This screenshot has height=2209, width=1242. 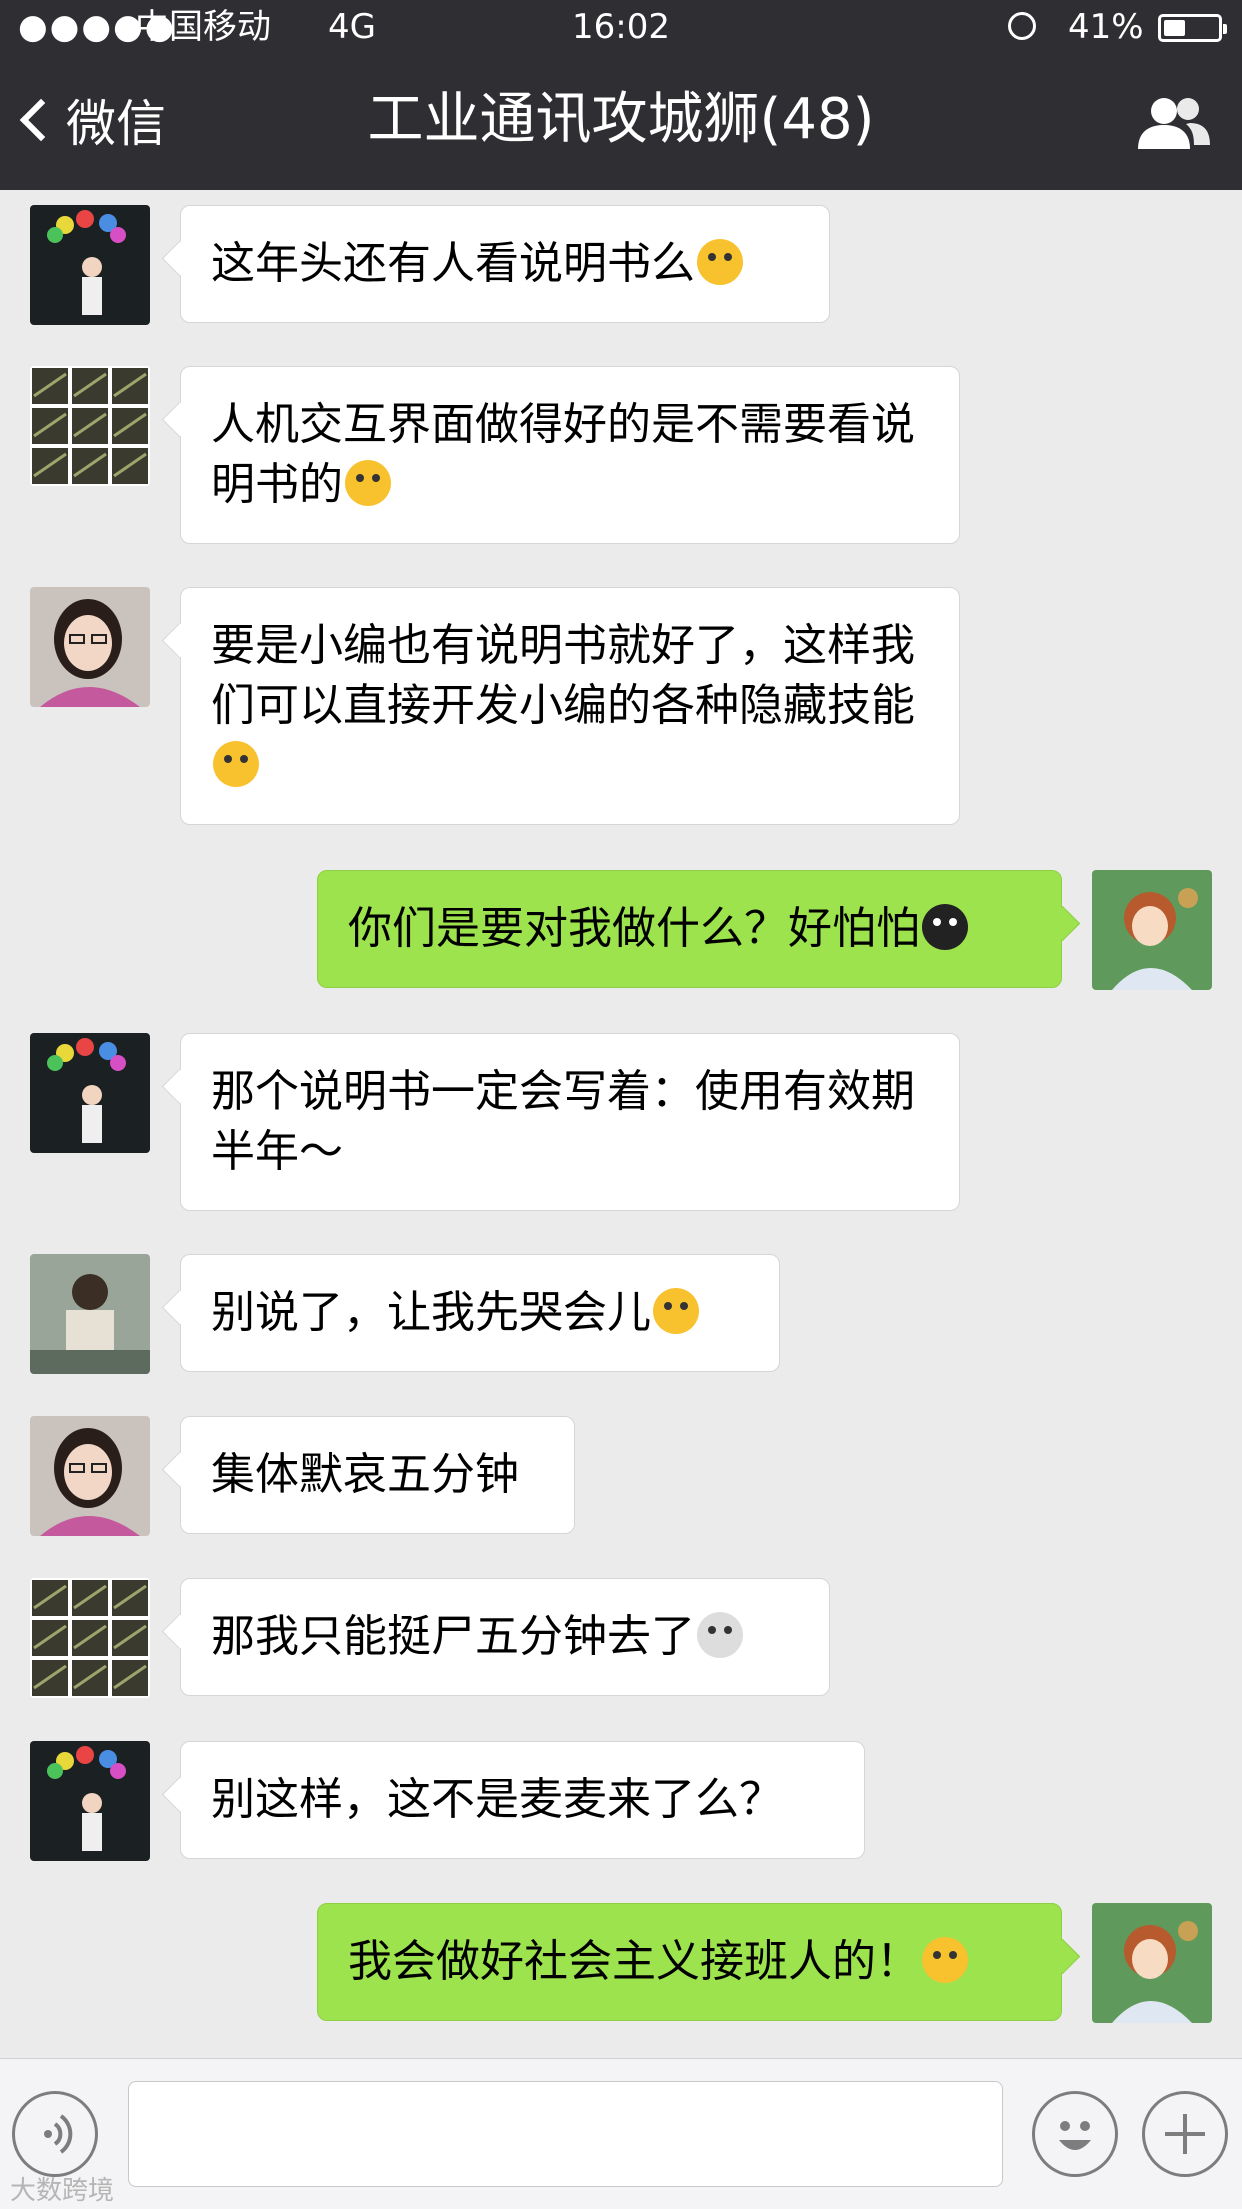 I want to click on received-message-bubble: 别说了，让我先哭会儿, so click(x=480, y=1313).